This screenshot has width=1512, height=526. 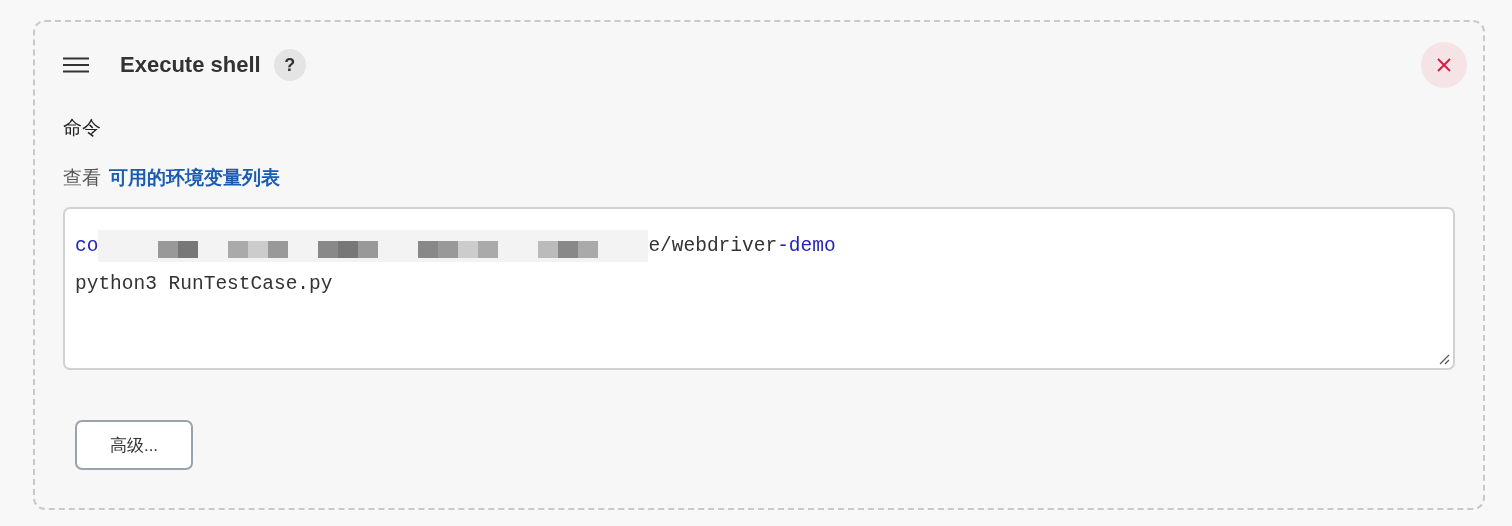 What do you see at coordinates (204, 284) in the screenshot?
I see `code-token: python3 RunTestCase.py` at bounding box center [204, 284].